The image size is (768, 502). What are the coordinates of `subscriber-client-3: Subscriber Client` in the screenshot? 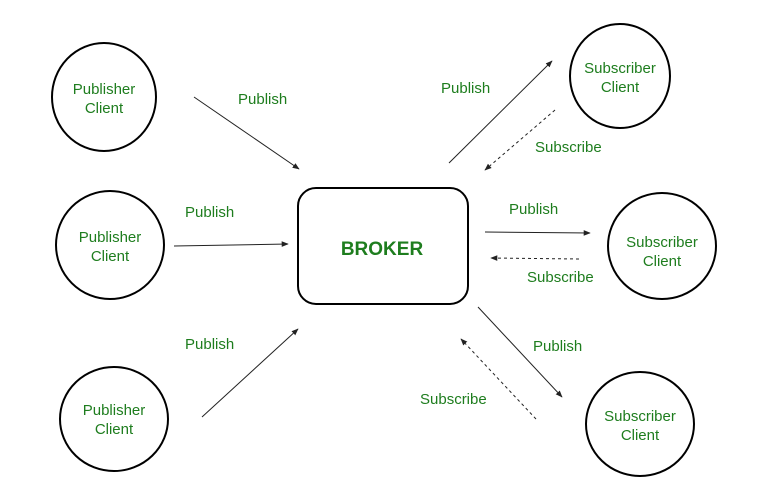 It's located at (640, 424).